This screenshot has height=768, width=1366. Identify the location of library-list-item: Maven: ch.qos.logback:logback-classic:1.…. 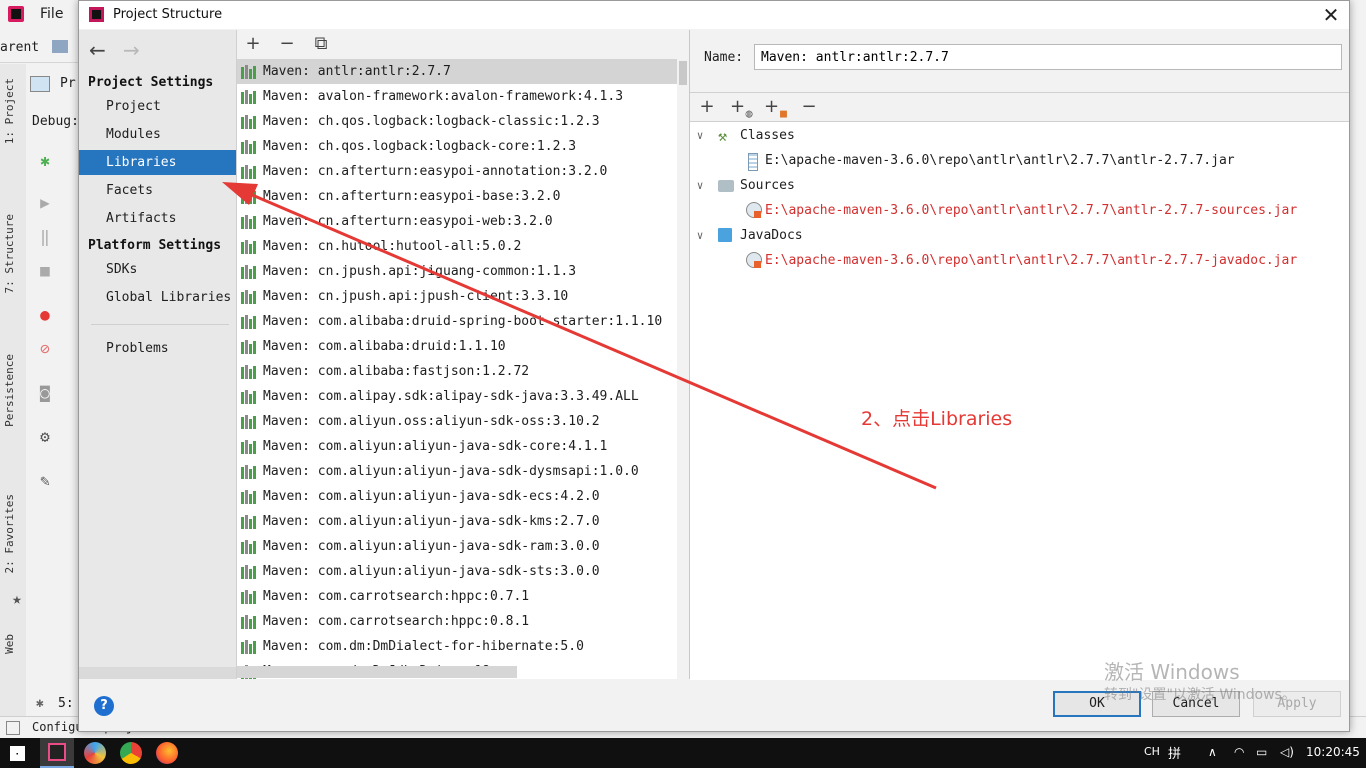
(463, 121).